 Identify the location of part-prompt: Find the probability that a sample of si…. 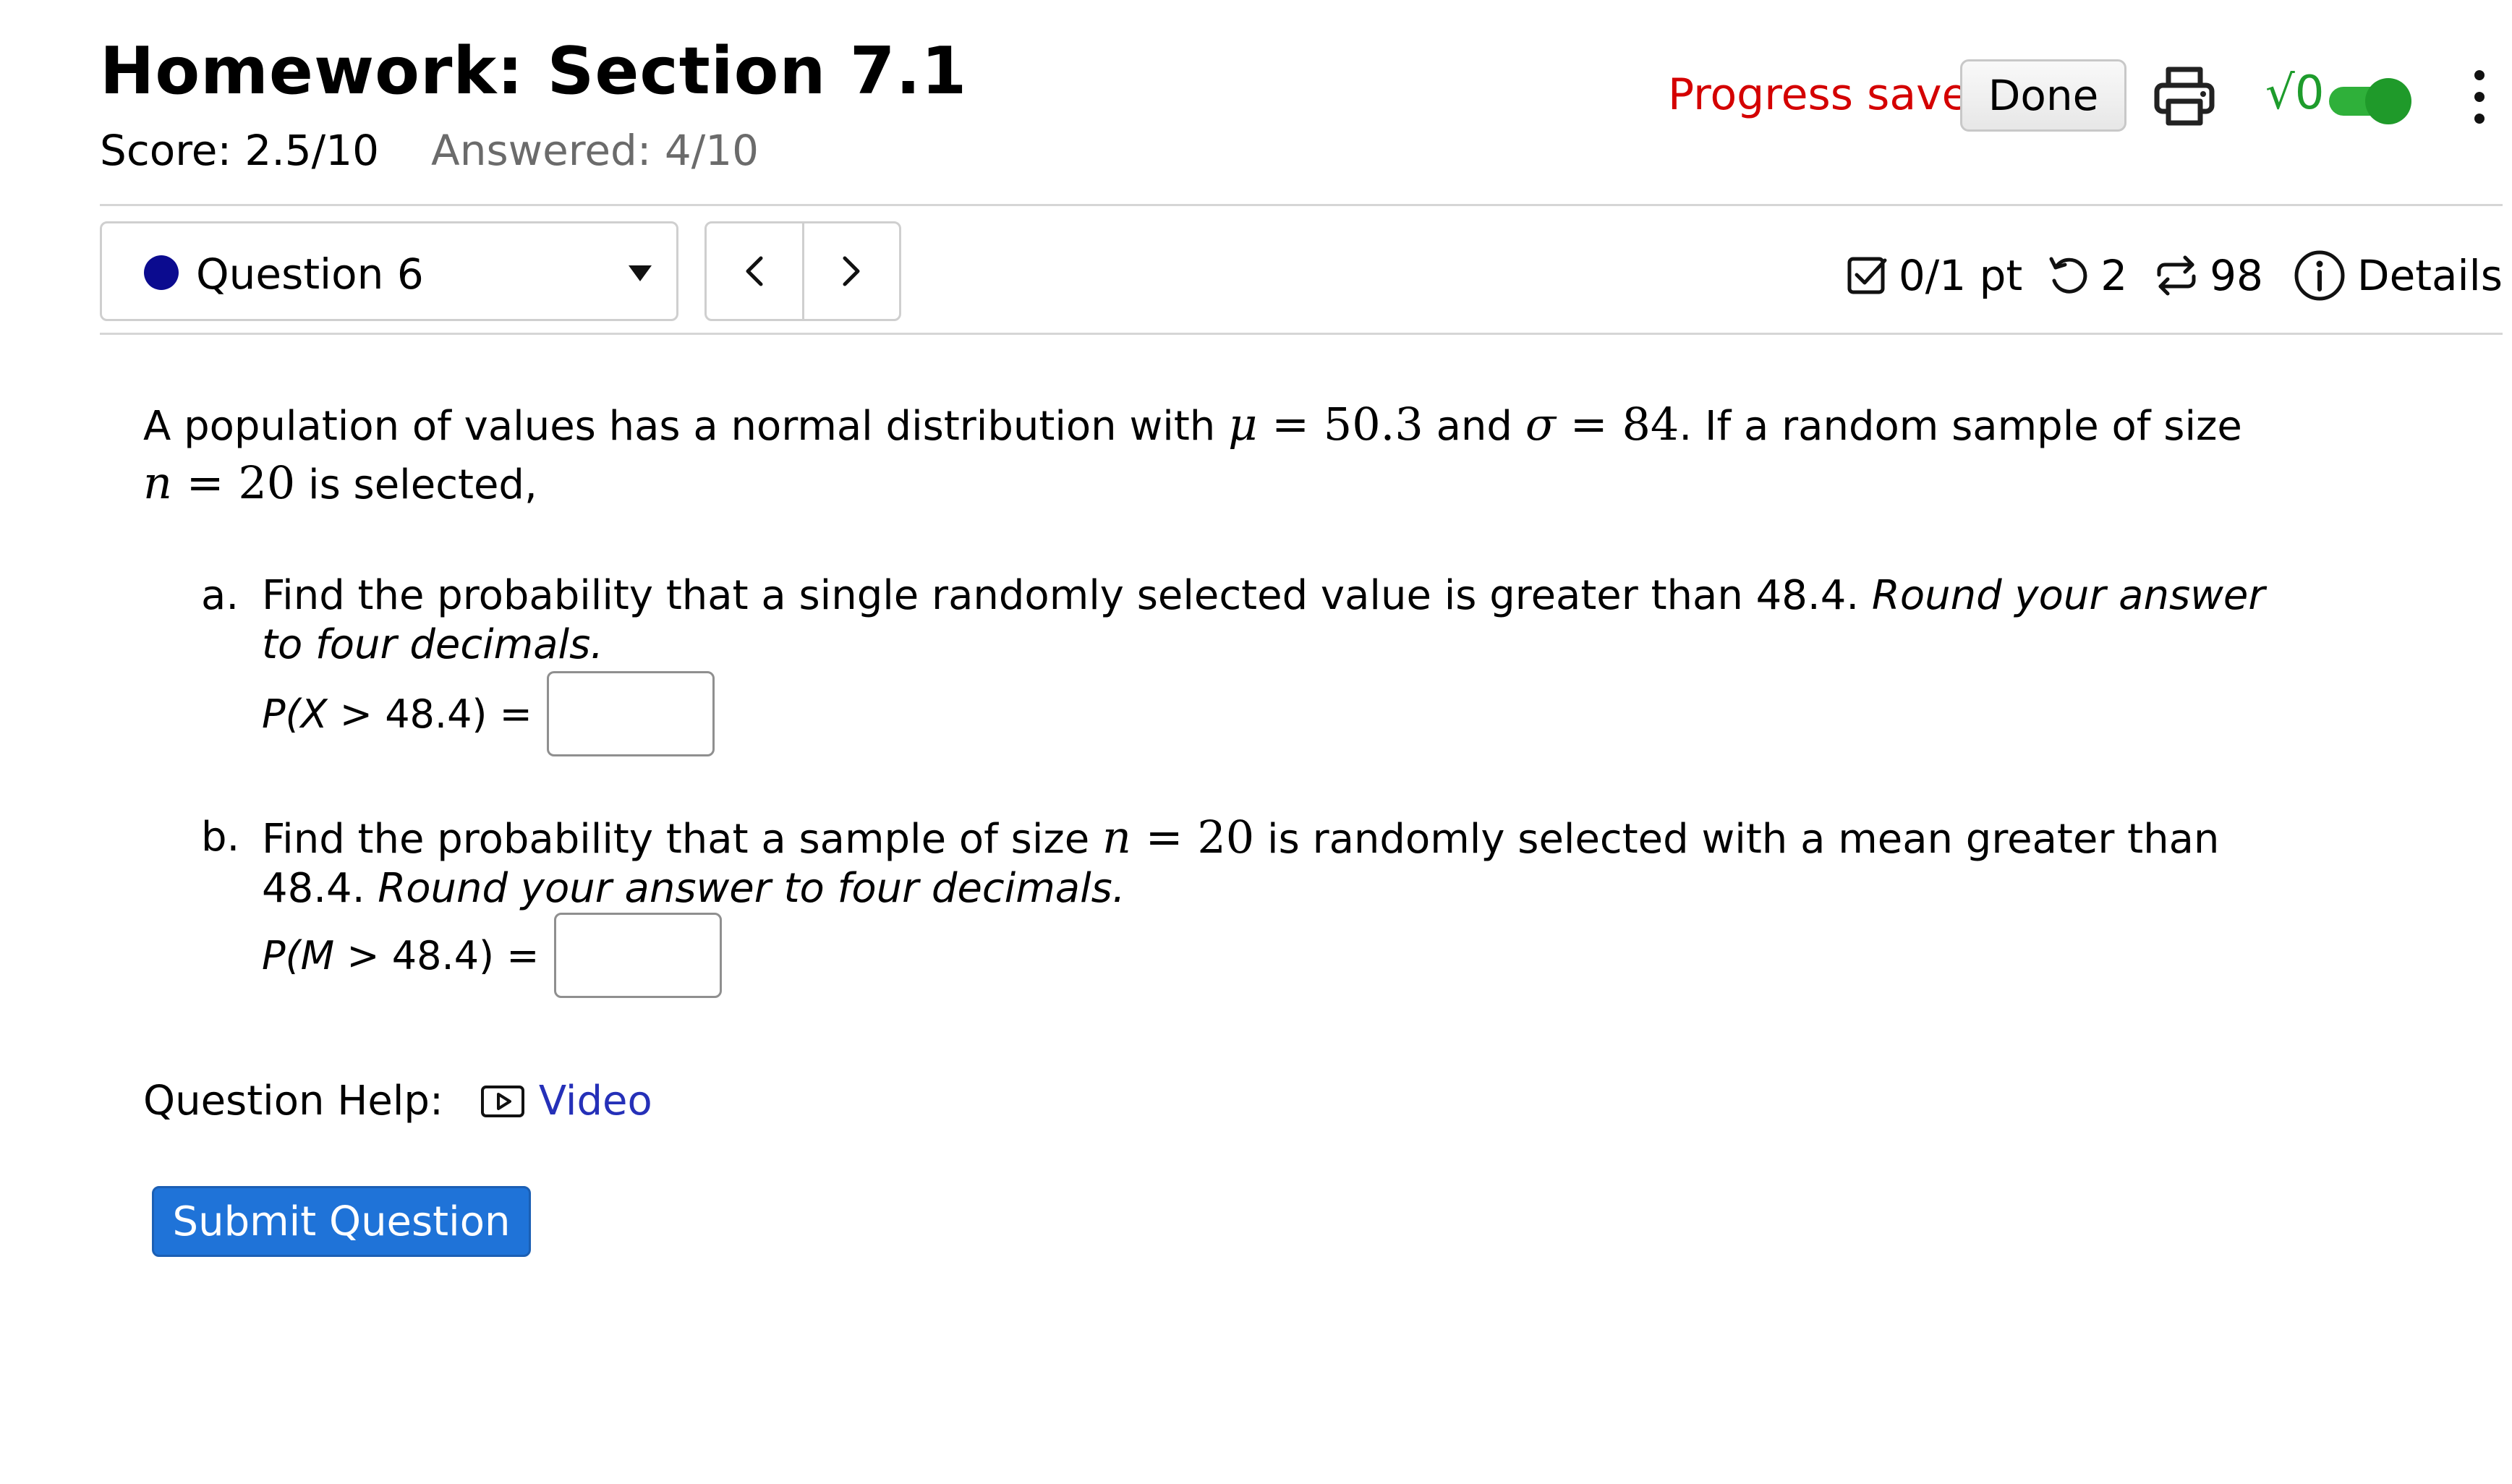
(682, 839).